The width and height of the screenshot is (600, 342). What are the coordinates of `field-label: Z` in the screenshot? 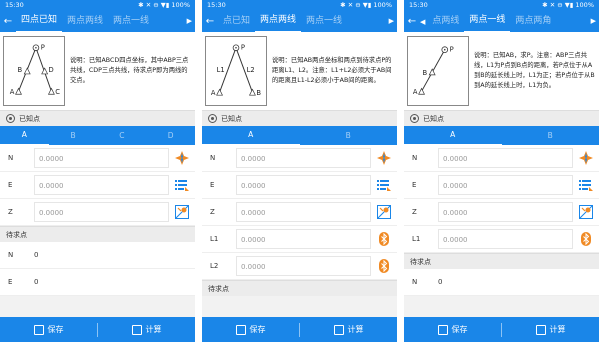 It's located at (10, 212).